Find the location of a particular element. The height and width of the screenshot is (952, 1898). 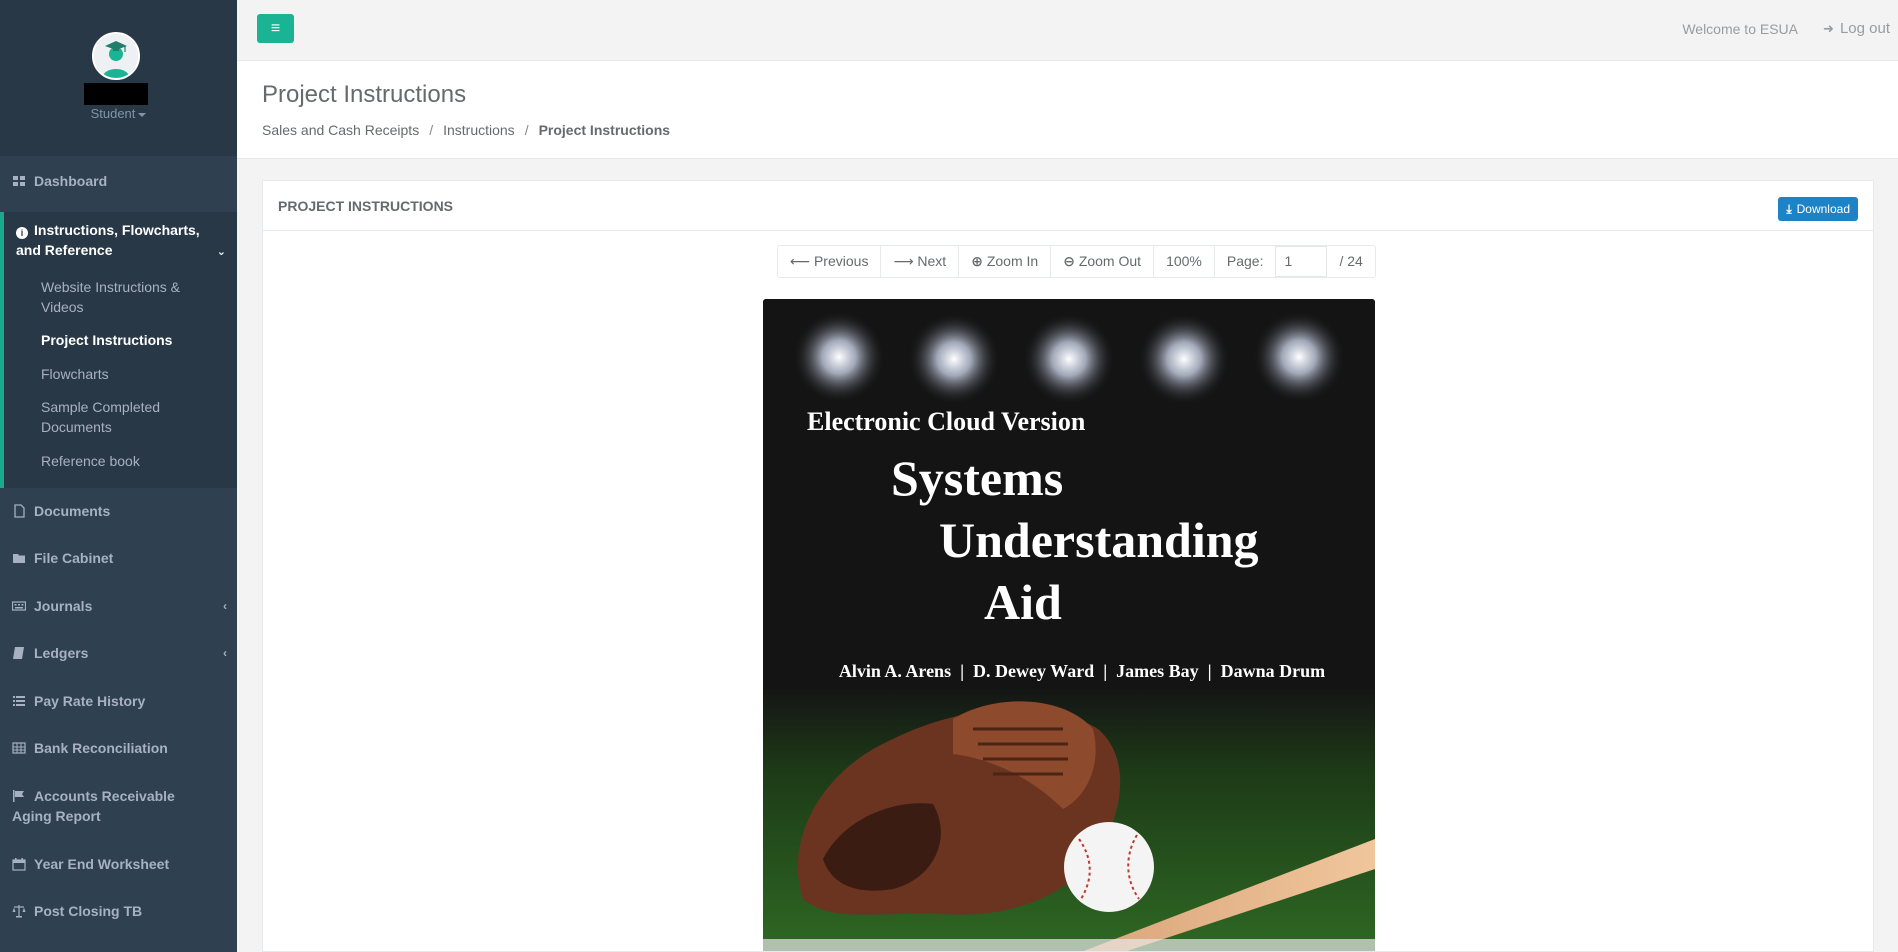

breadcrumb-item: Instructions is located at coordinates (479, 130).